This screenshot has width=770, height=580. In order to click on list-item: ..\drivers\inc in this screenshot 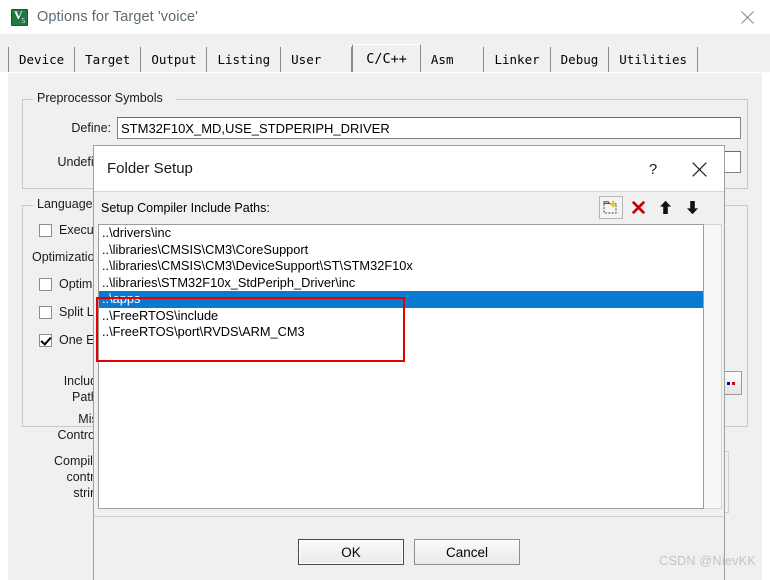, I will do `click(401, 233)`.